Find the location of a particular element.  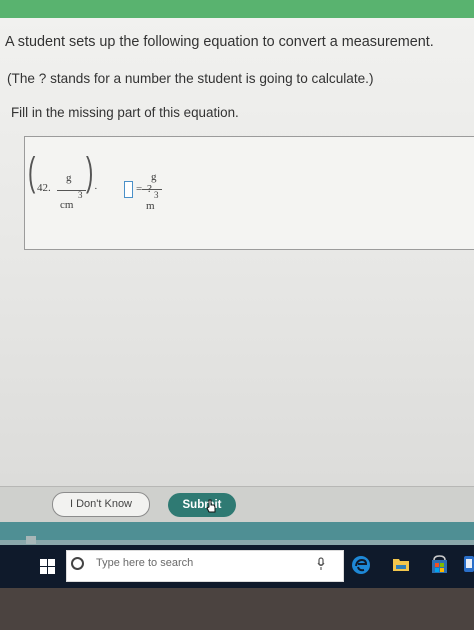

left-denominator: cm is located at coordinates (67, 205).